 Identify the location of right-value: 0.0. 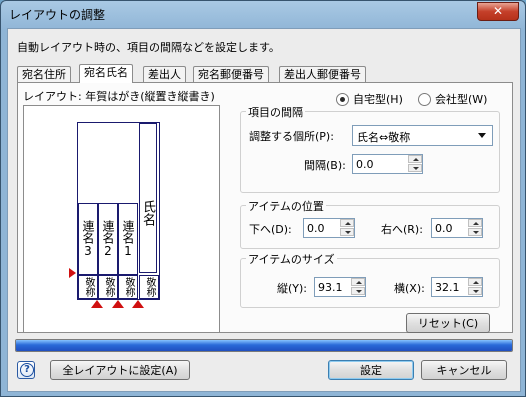
(444, 228).